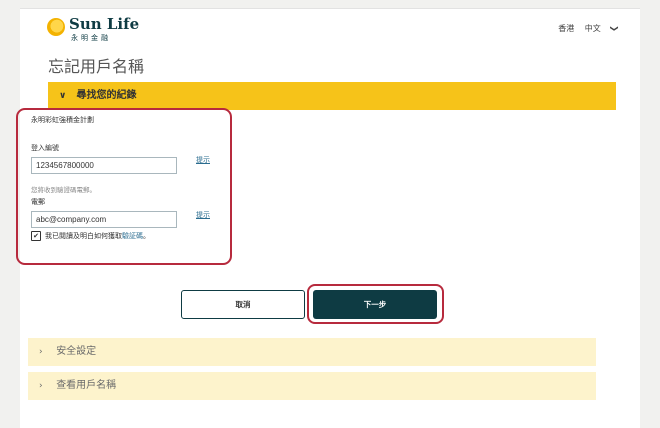  I want to click on consent-text: 我已閱讀及明白如何獲取, so click(83, 236).